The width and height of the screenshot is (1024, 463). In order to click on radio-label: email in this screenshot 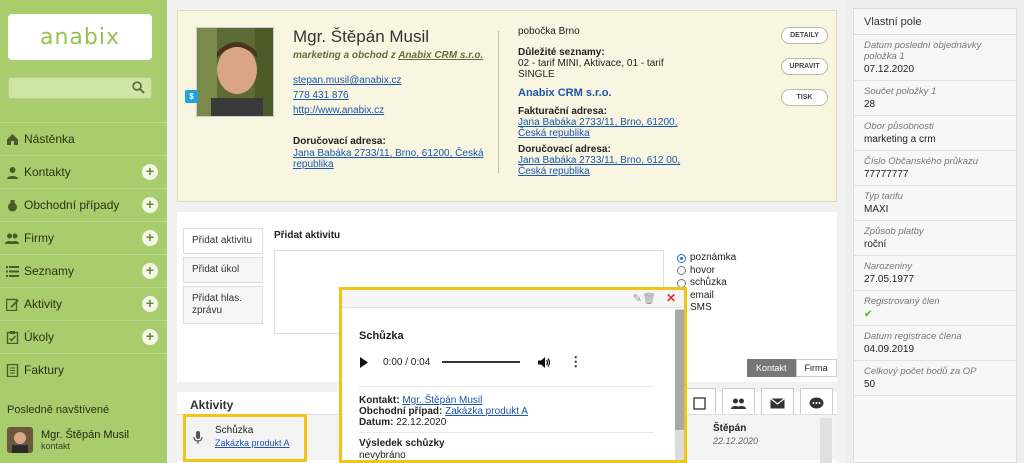, I will do `click(702, 295)`.